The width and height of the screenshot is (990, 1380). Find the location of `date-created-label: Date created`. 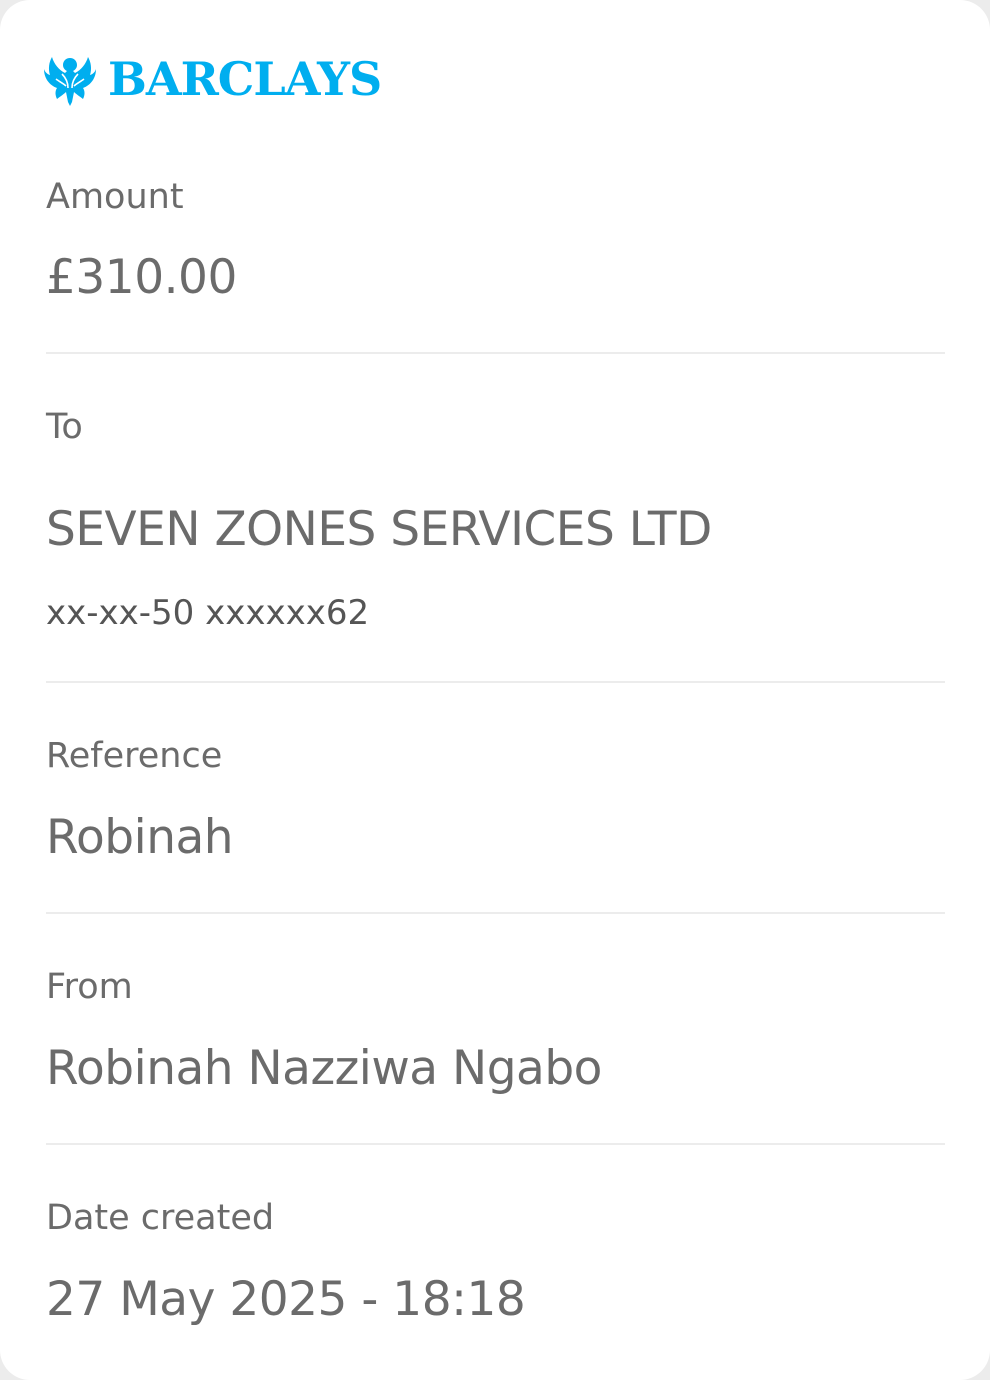

date-created-label: Date created is located at coordinates (160, 1218).